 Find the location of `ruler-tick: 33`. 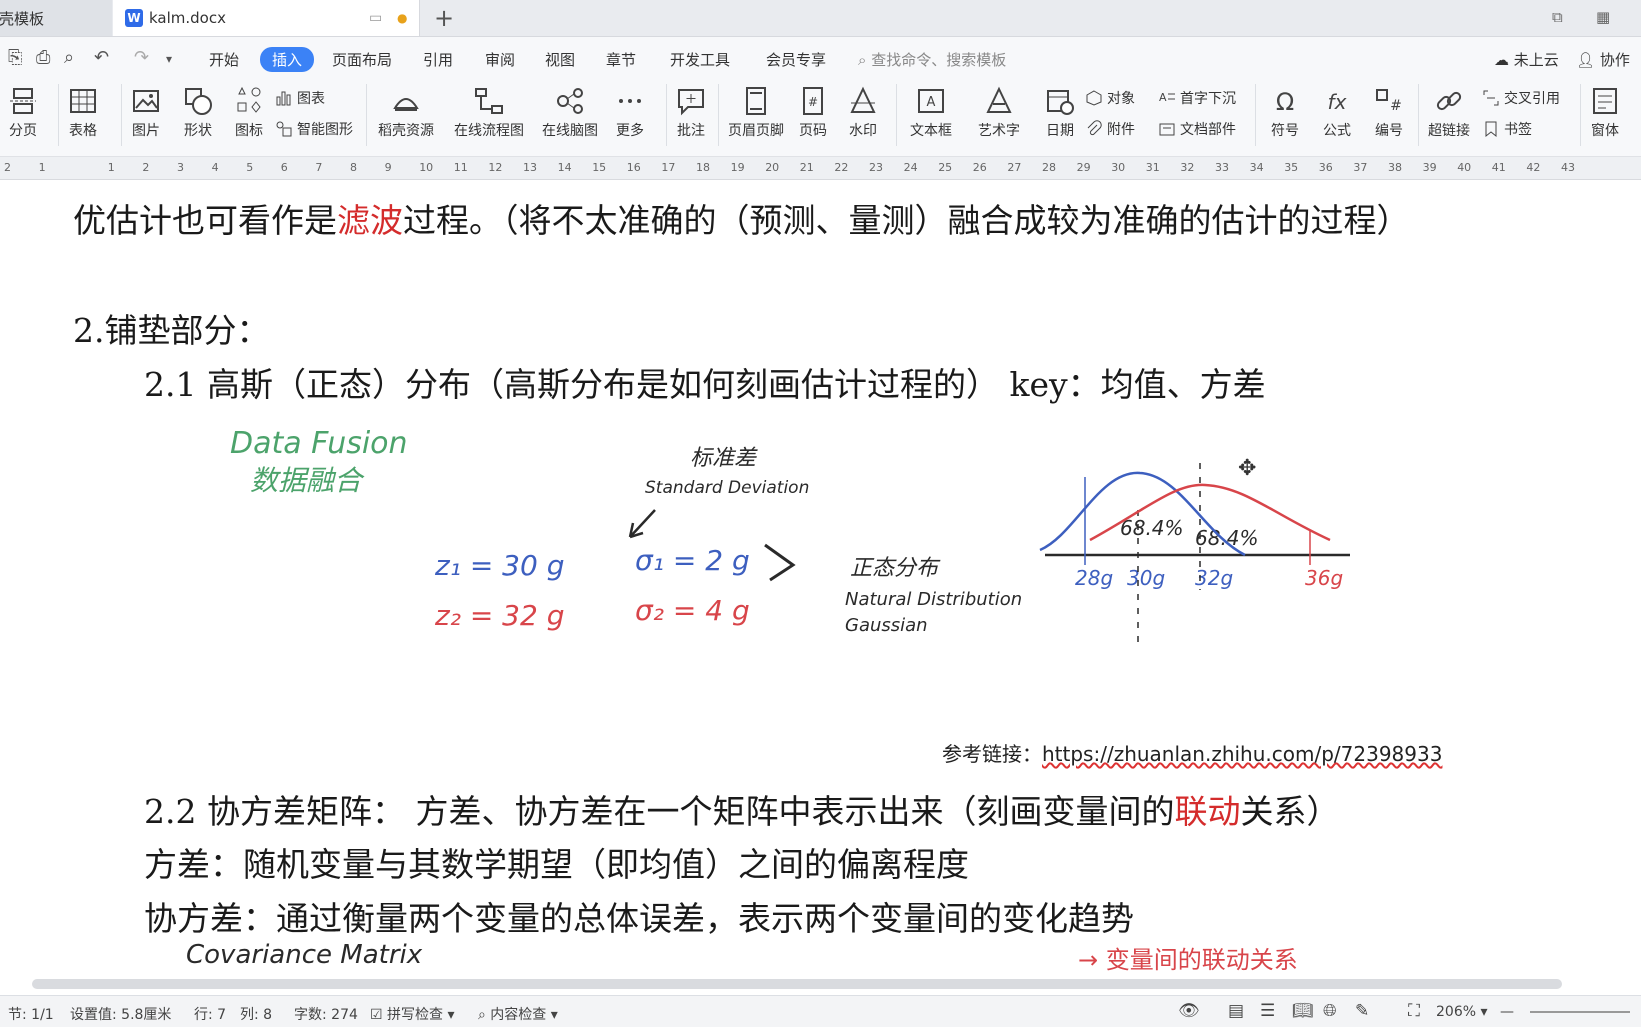

ruler-tick: 33 is located at coordinates (1222, 167).